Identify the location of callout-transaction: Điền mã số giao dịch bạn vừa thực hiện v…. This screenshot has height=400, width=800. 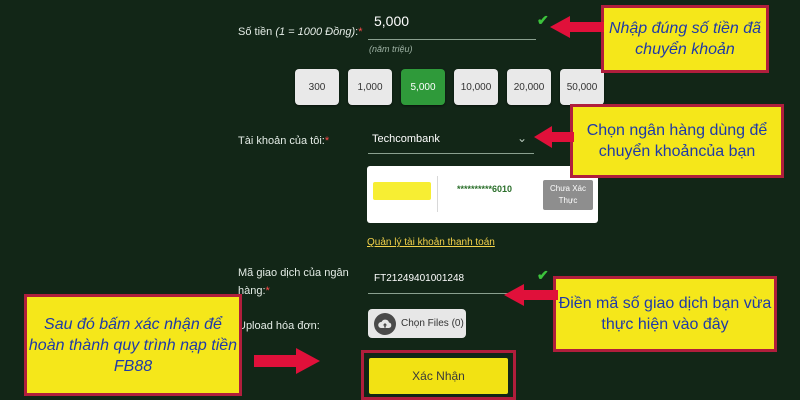
(665, 314).